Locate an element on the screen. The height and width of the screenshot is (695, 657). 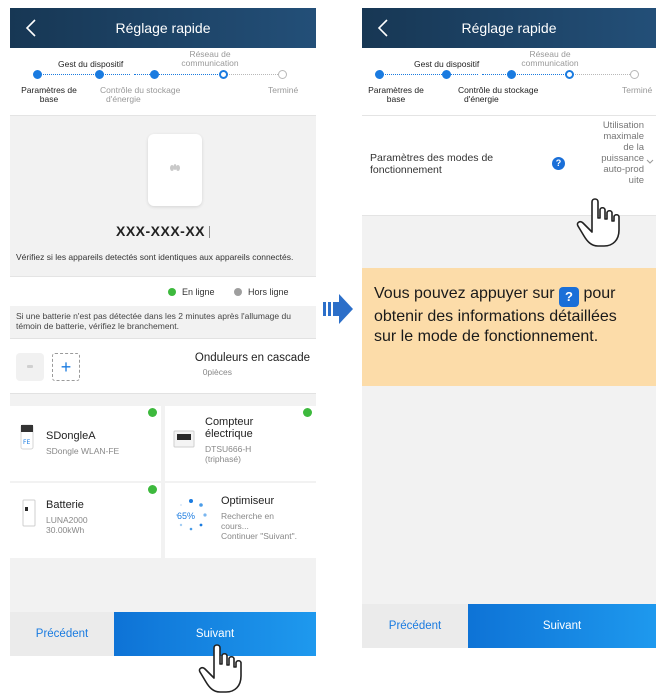
online-dot-icon is located at coordinates (172, 292).